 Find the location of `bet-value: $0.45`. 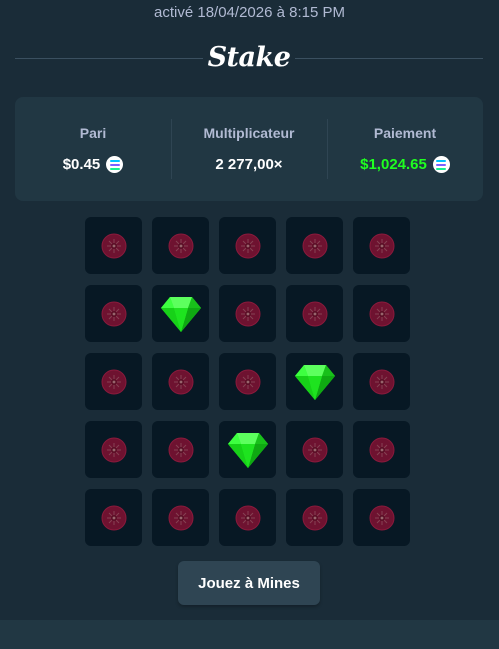

bet-value: $0.45 is located at coordinates (81, 164).